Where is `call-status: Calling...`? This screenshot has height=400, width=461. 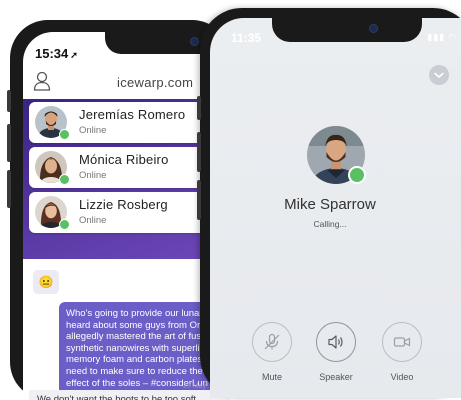
call-status: Calling... is located at coordinates (330, 224).